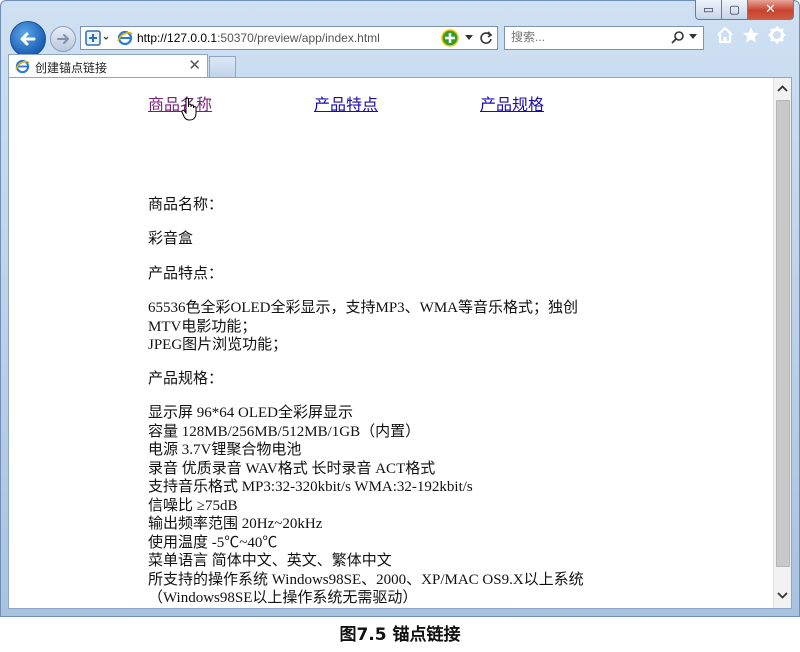 The image size is (800, 652). What do you see at coordinates (283, 598) in the screenshot?
I see `spec-line: （Windows98SE以上操作系统无需驱动）` at bounding box center [283, 598].